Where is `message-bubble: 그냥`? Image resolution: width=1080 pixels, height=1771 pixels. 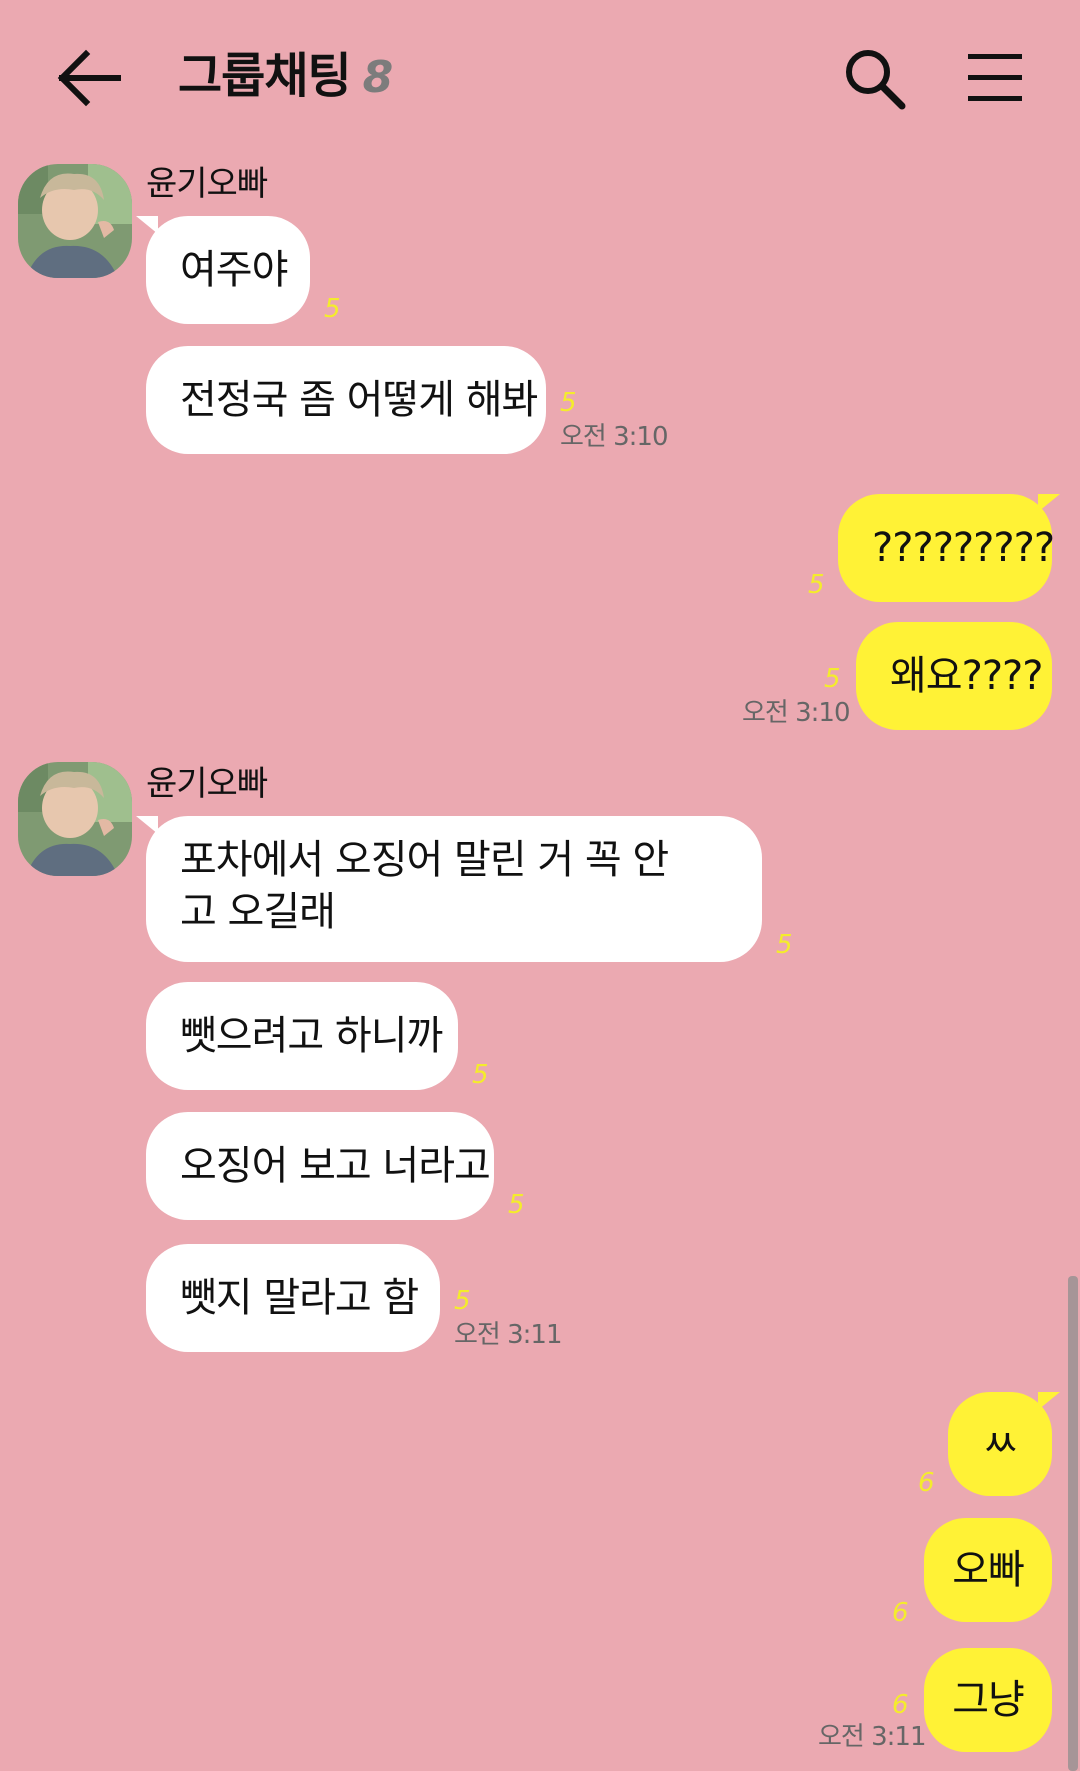
message-bubble: 그냥 is located at coordinates (988, 1700).